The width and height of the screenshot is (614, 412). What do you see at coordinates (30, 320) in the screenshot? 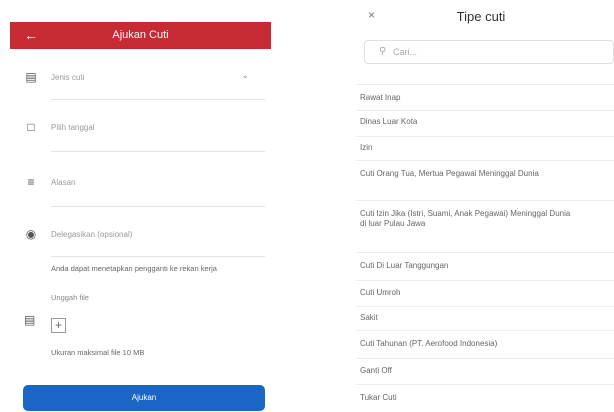
I see `document-icon: ▤` at bounding box center [30, 320].